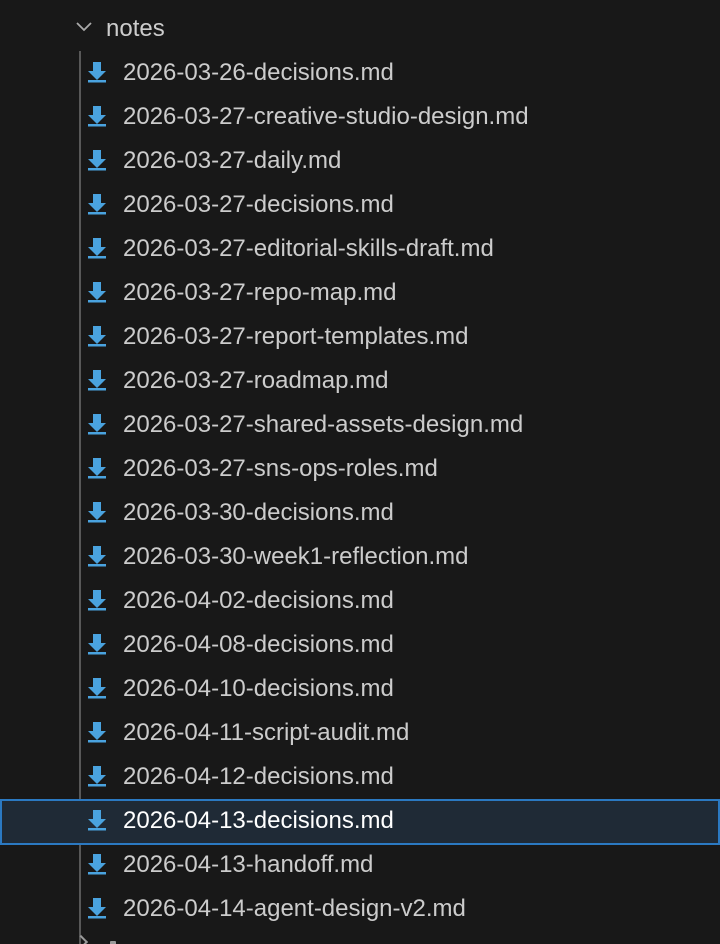  I want to click on folder-name: notes, so click(135, 28).